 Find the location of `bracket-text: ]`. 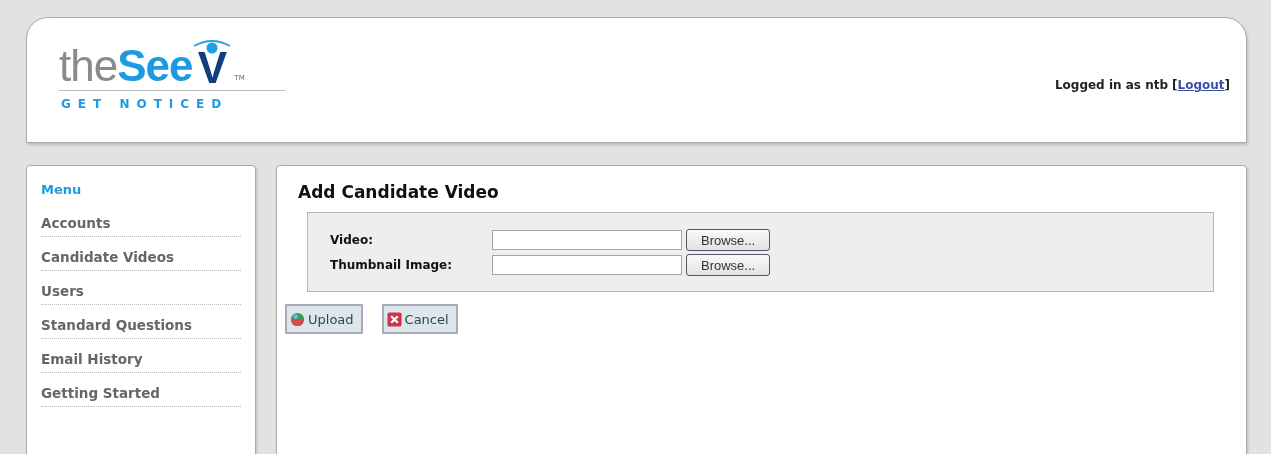

bracket-text: ] is located at coordinates (1227, 85).